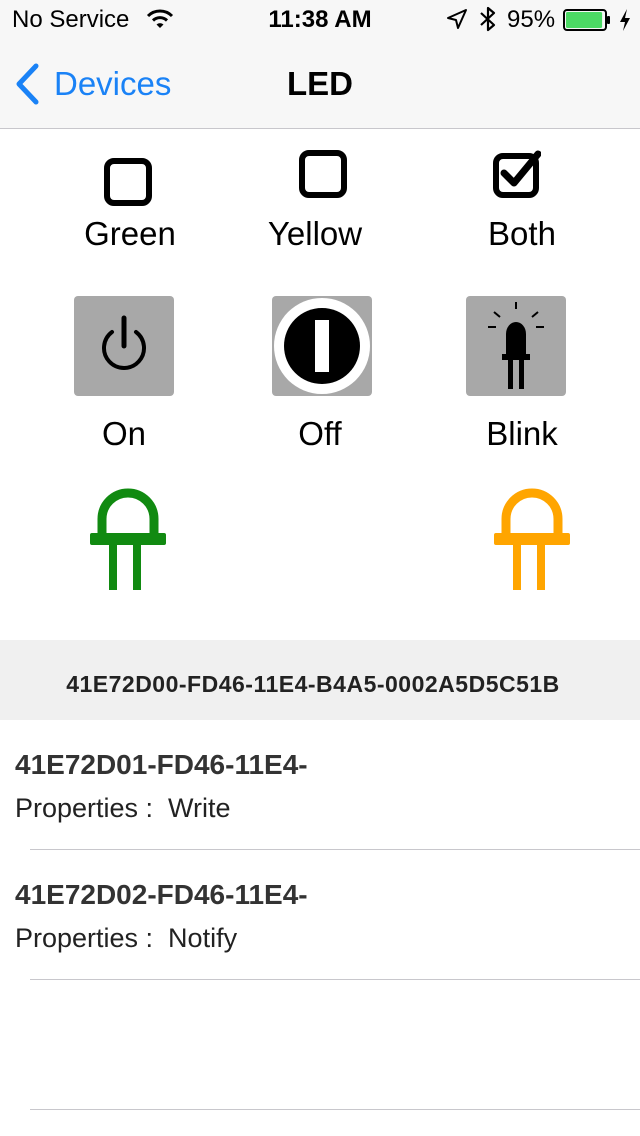 The image size is (640, 1136). What do you see at coordinates (320, 433) in the screenshot?
I see `off-button-label: Off` at bounding box center [320, 433].